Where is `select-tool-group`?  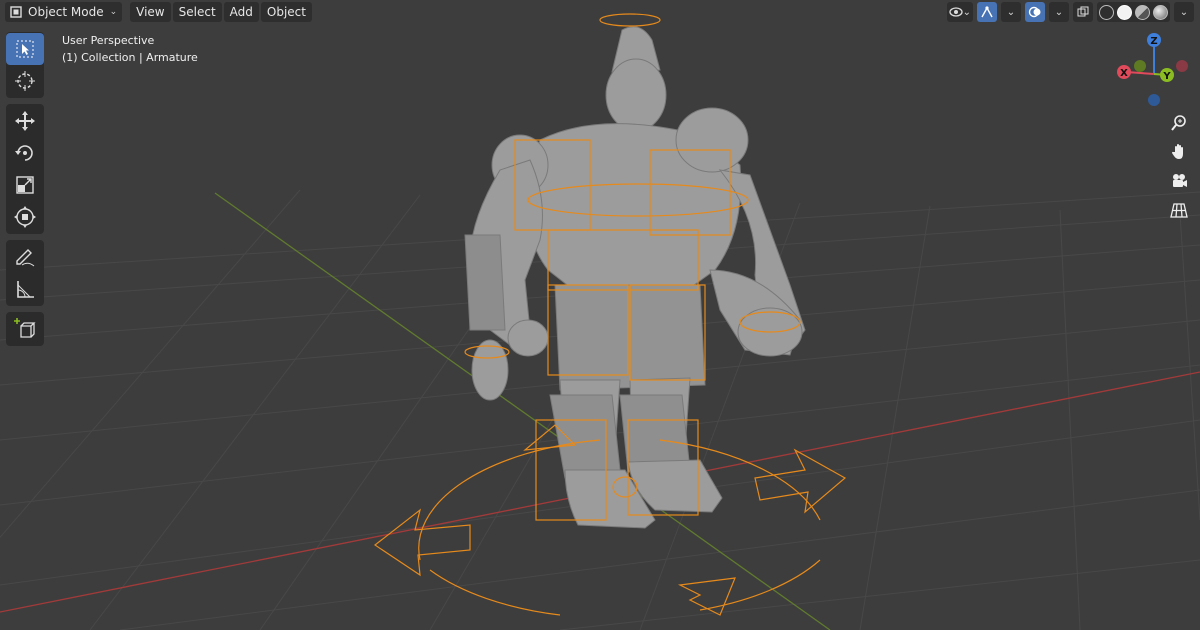
select-tool-group is located at coordinates (25, 65).